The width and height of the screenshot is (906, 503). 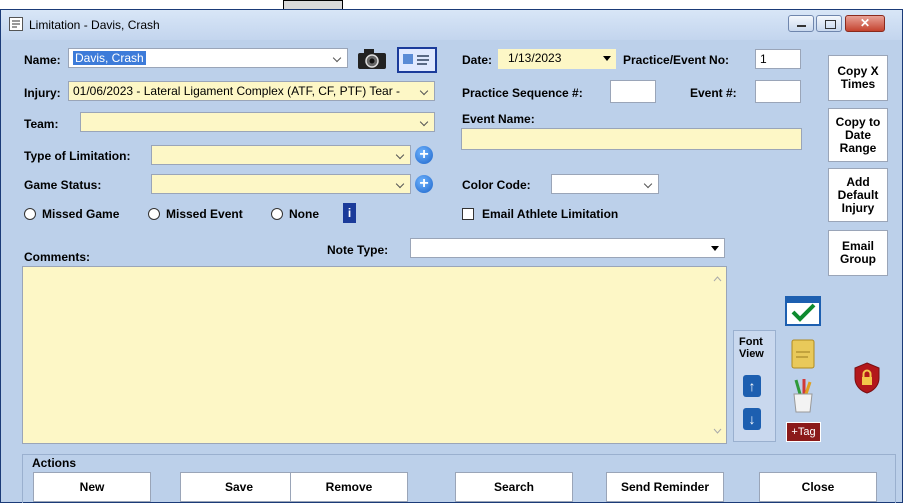 What do you see at coordinates (751, 348) in the screenshot?
I see `font-view-label: Font View` at bounding box center [751, 348].